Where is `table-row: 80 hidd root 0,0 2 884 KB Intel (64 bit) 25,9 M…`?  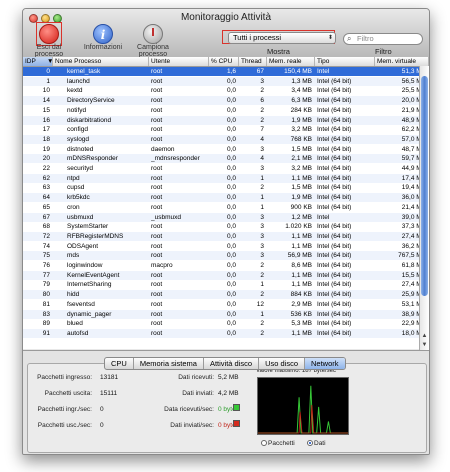
table-row: 80 hidd root 0,0 2 884 KB Intel (64 bit) 25,9 M… is located at coordinates (221, 295).